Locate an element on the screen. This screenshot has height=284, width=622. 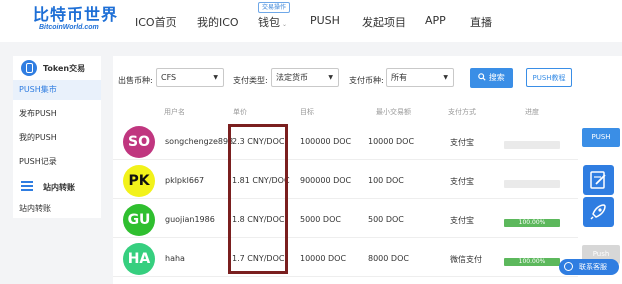
username-cell: guojian1986 is located at coordinates (190, 219).